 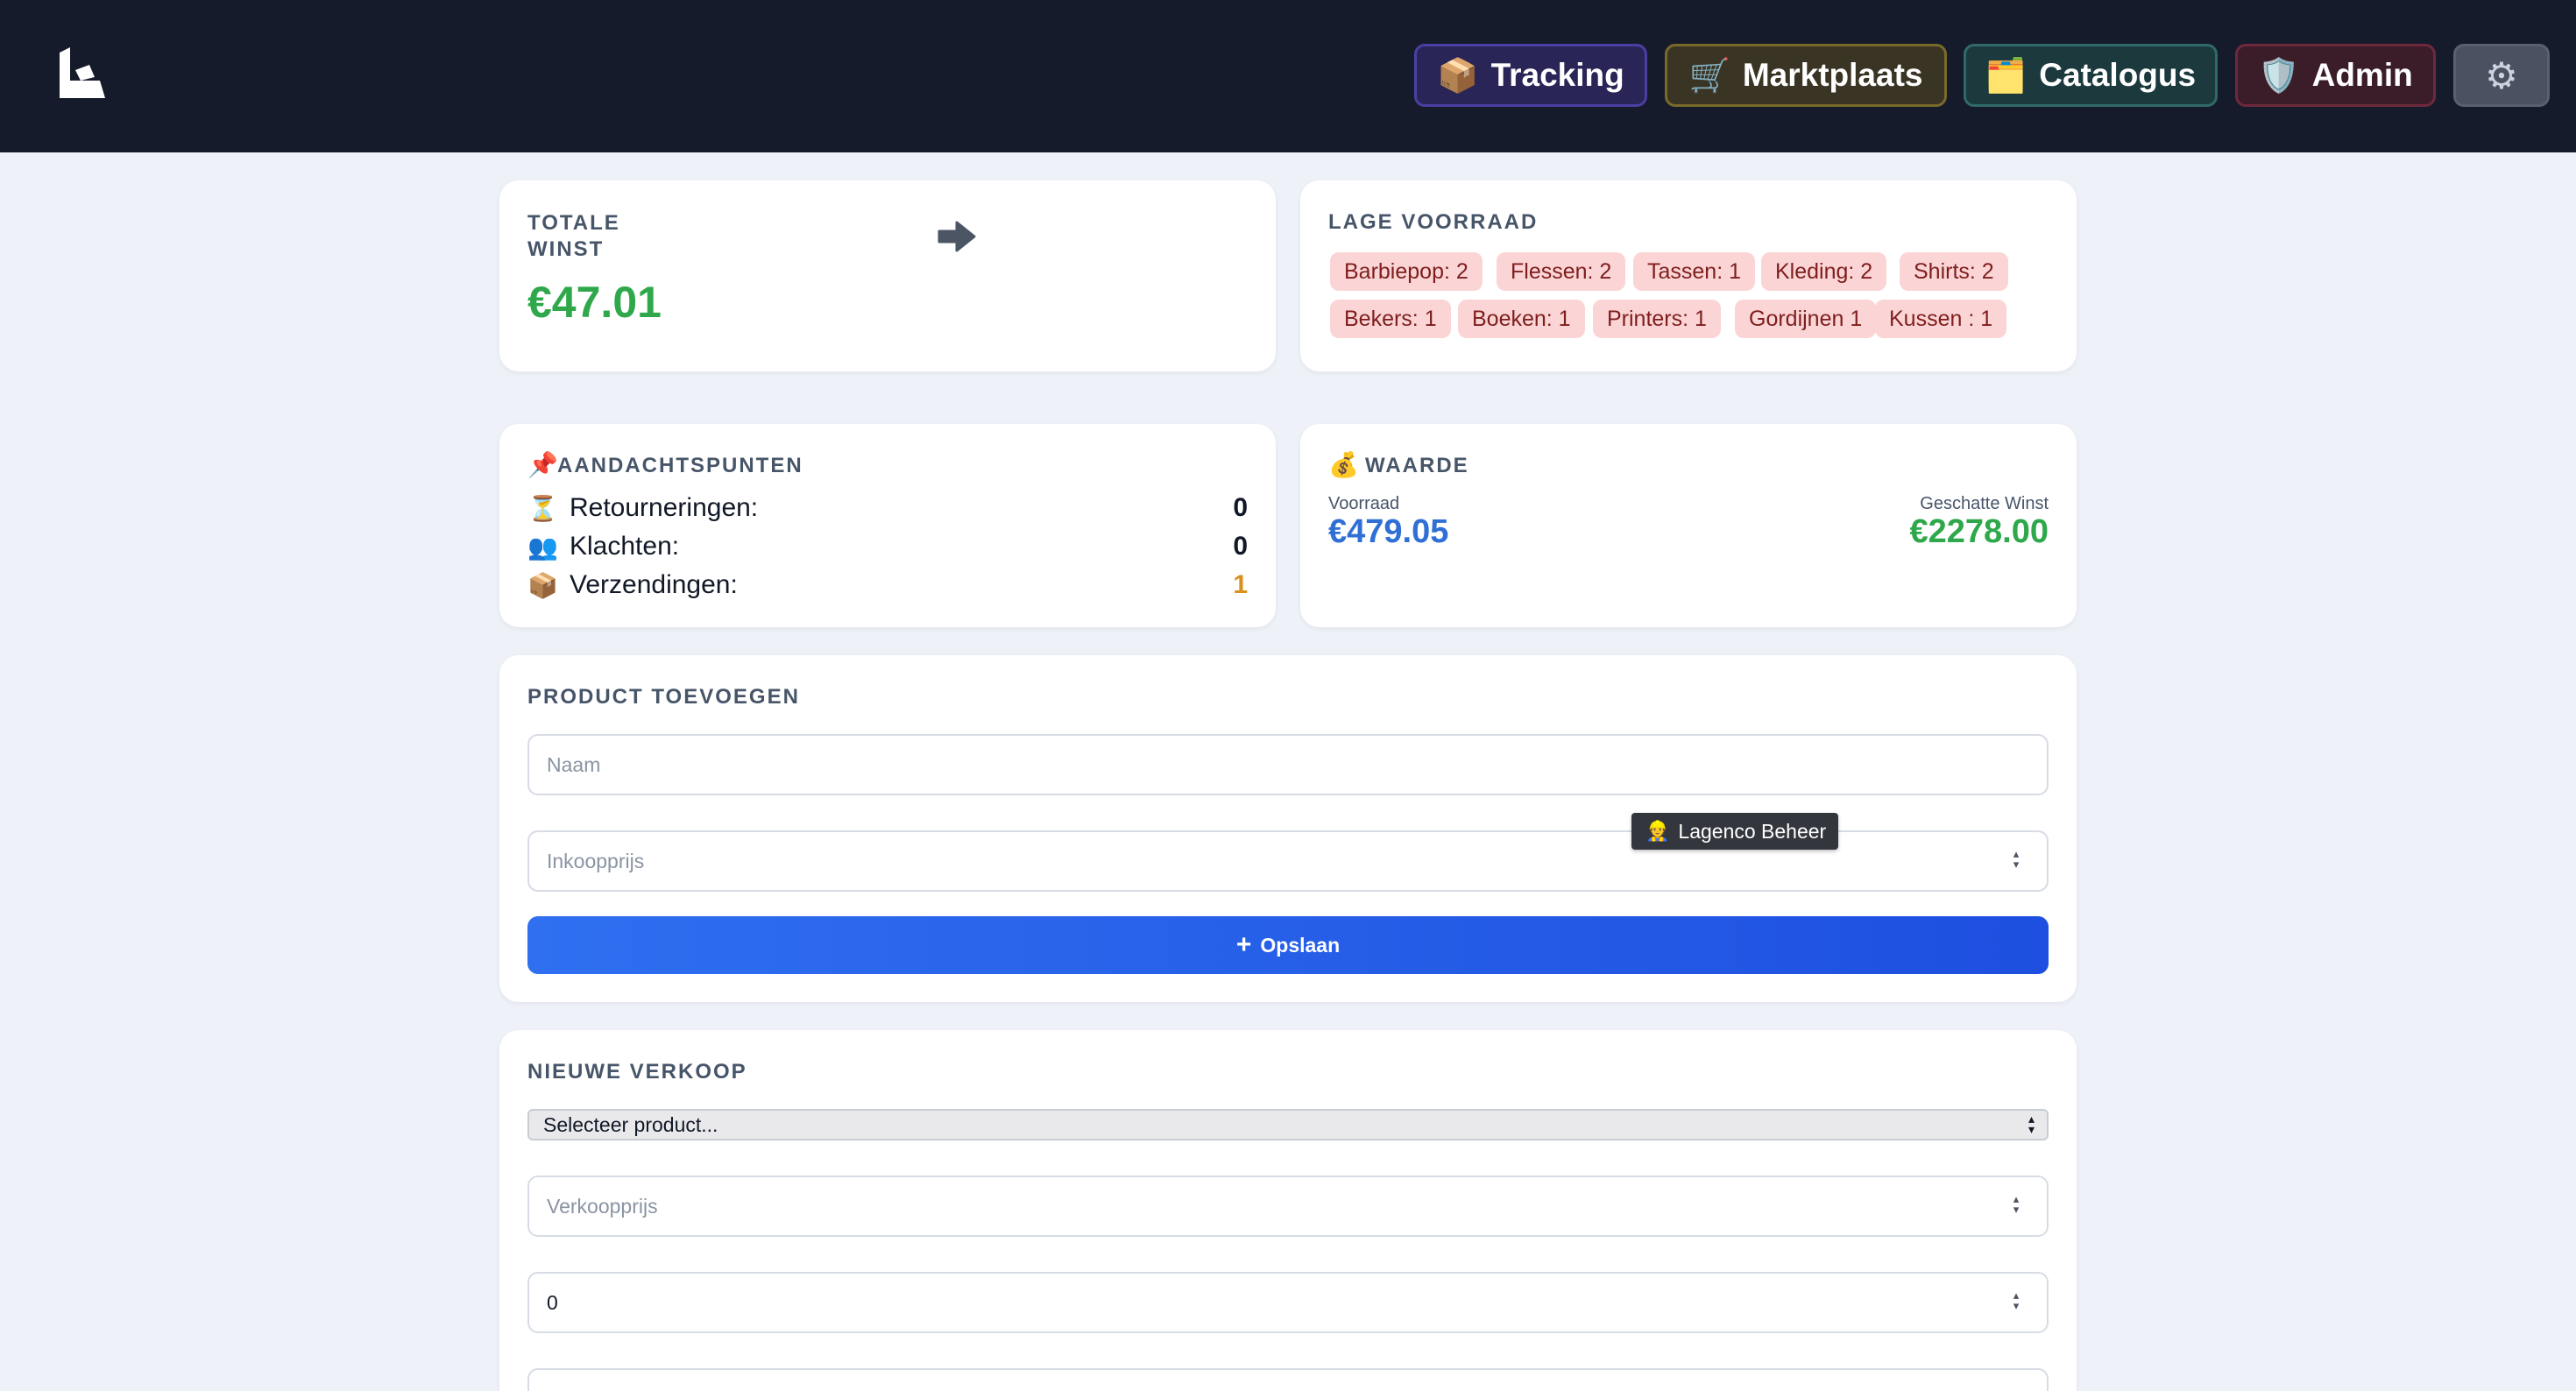 I want to click on stock-value: €479.05, so click(x=1388, y=531).